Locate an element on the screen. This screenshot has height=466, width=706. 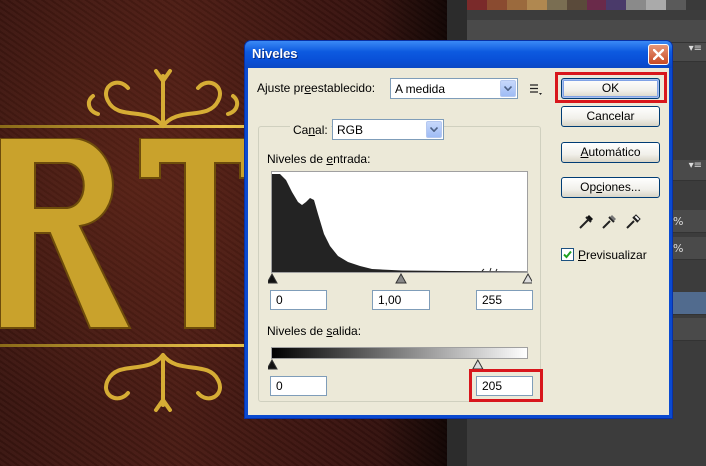
input-levels-label: Niveles de entrada: is located at coordinates (319, 159).